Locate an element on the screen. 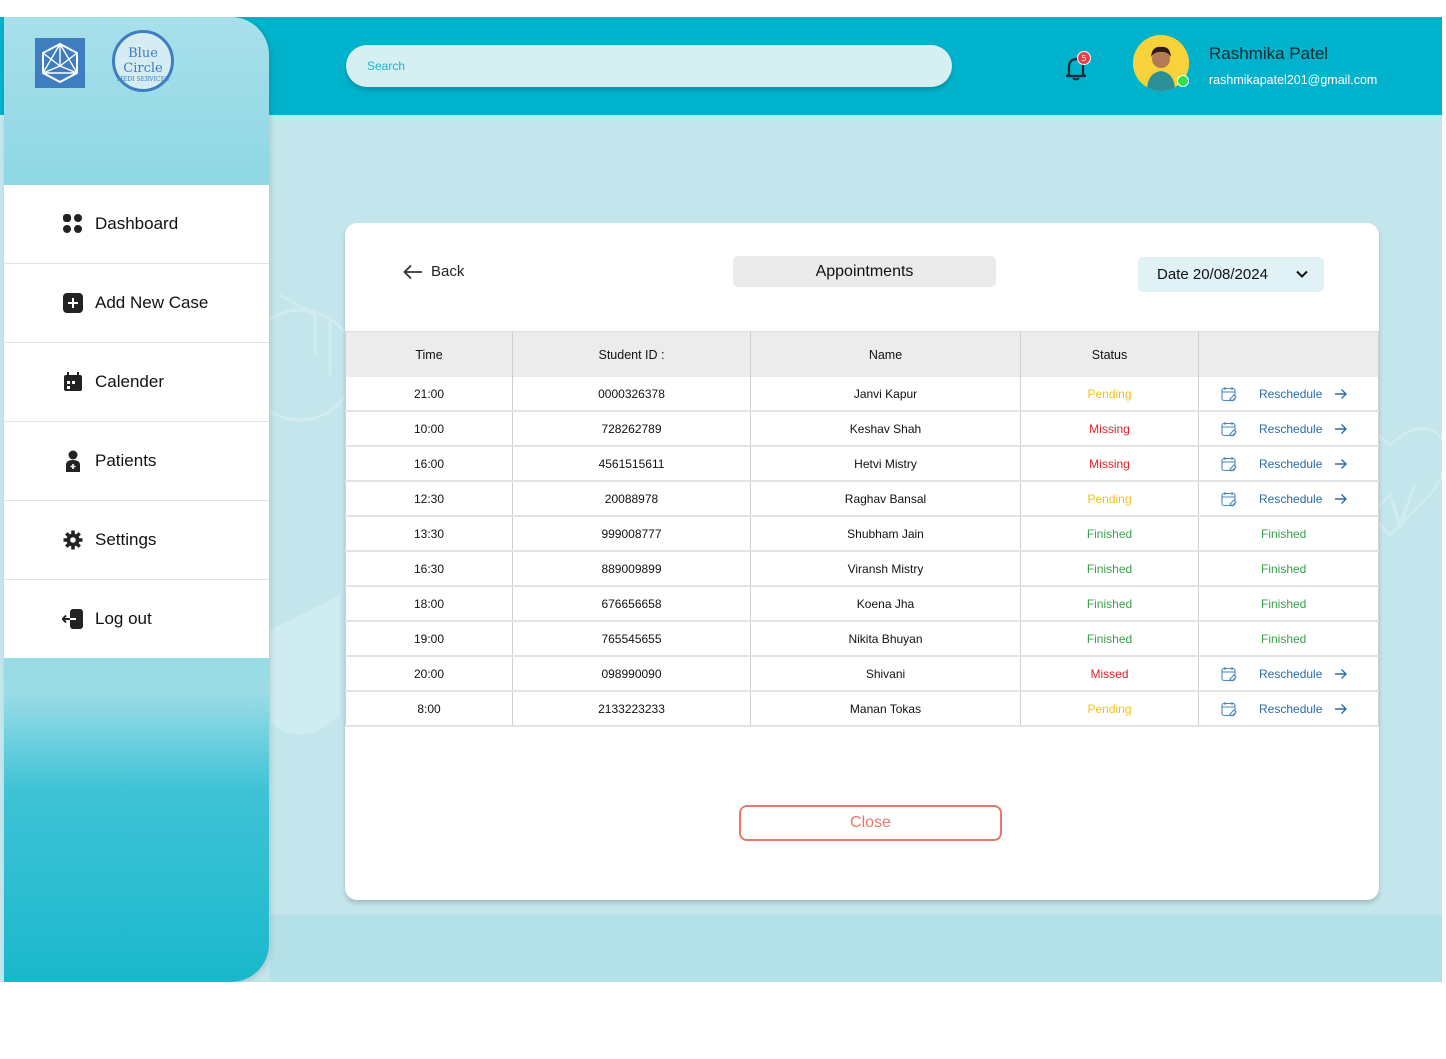  column-header-action is located at coordinates (1289, 354).